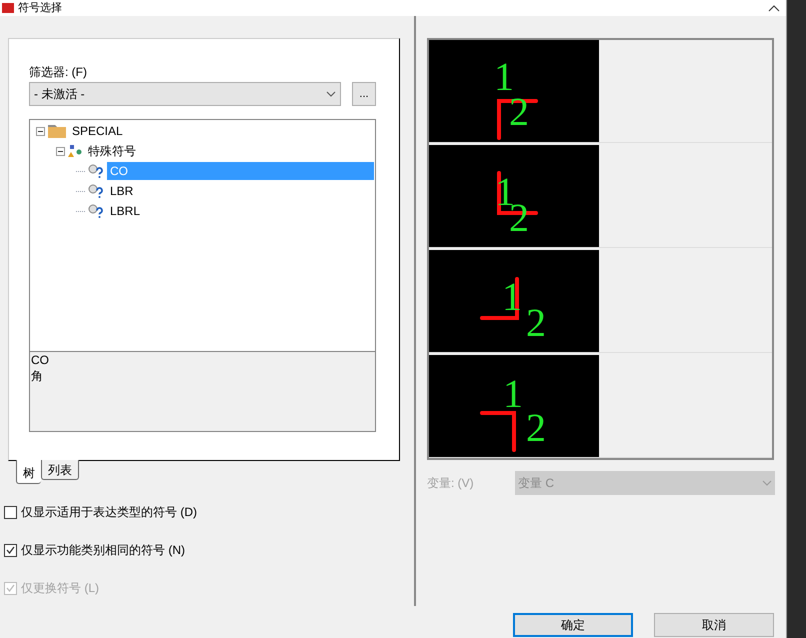 The height and width of the screenshot is (638, 806). What do you see at coordinates (221, 131) in the screenshot?
I see `tree-item: SPECIAL` at bounding box center [221, 131].